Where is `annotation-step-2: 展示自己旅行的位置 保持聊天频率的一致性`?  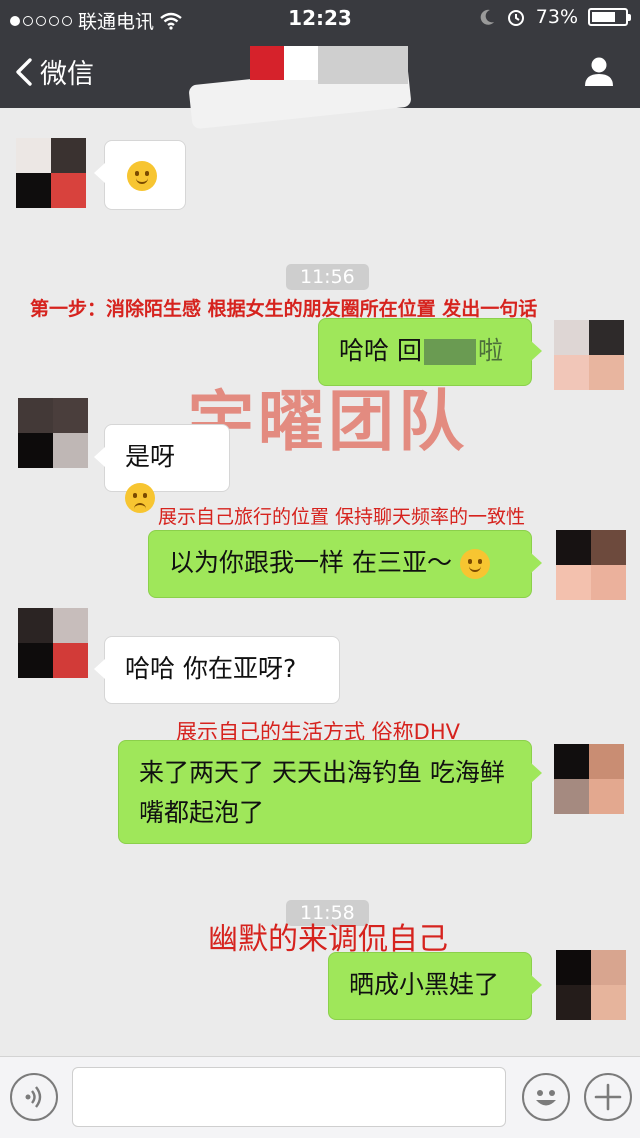 annotation-step-2: 展示自己旅行的位置 保持聊天频率的一致性 is located at coordinates (342, 517).